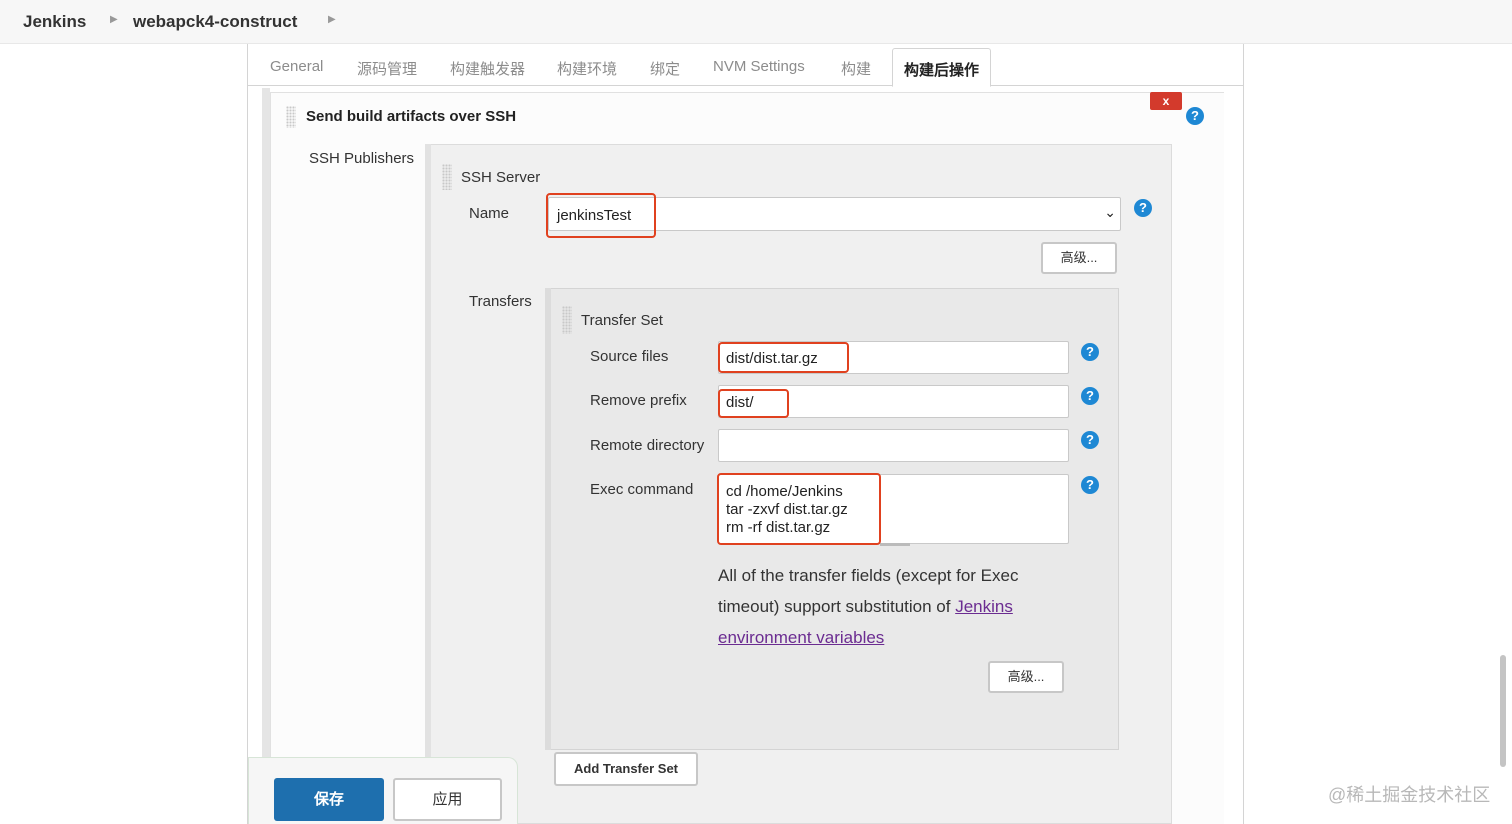 This screenshot has height=824, width=1512. What do you see at coordinates (1409, 795) in the screenshot?
I see `watermark: @稀土掘金技术社区` at bounding box center [1409, 795].